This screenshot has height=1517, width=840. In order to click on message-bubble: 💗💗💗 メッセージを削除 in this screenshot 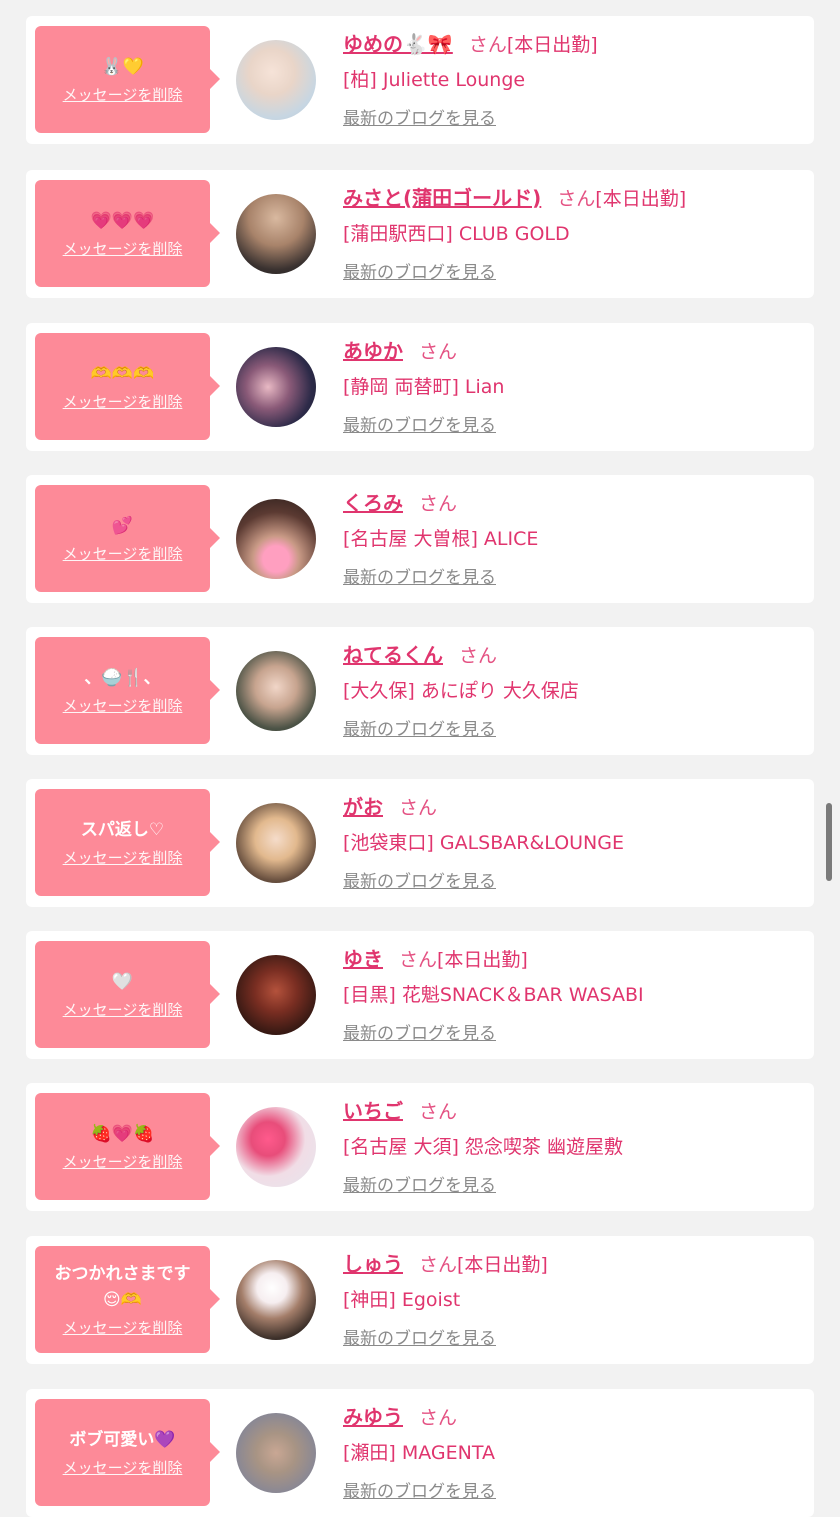, I will do `click(127, 233)`.